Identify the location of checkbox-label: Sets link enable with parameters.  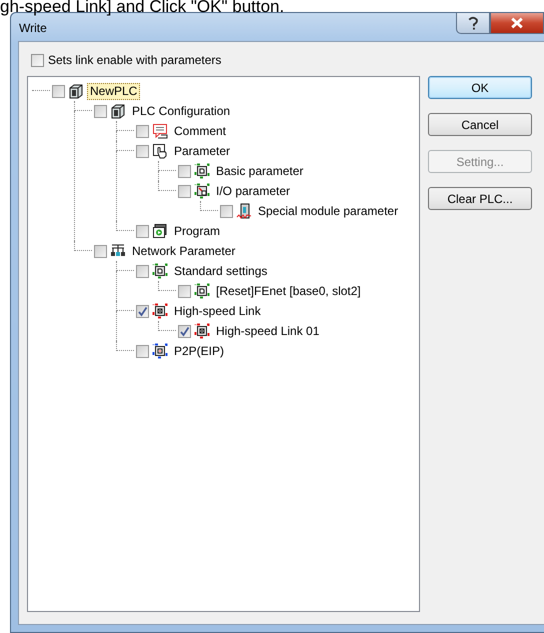
(135, 60).